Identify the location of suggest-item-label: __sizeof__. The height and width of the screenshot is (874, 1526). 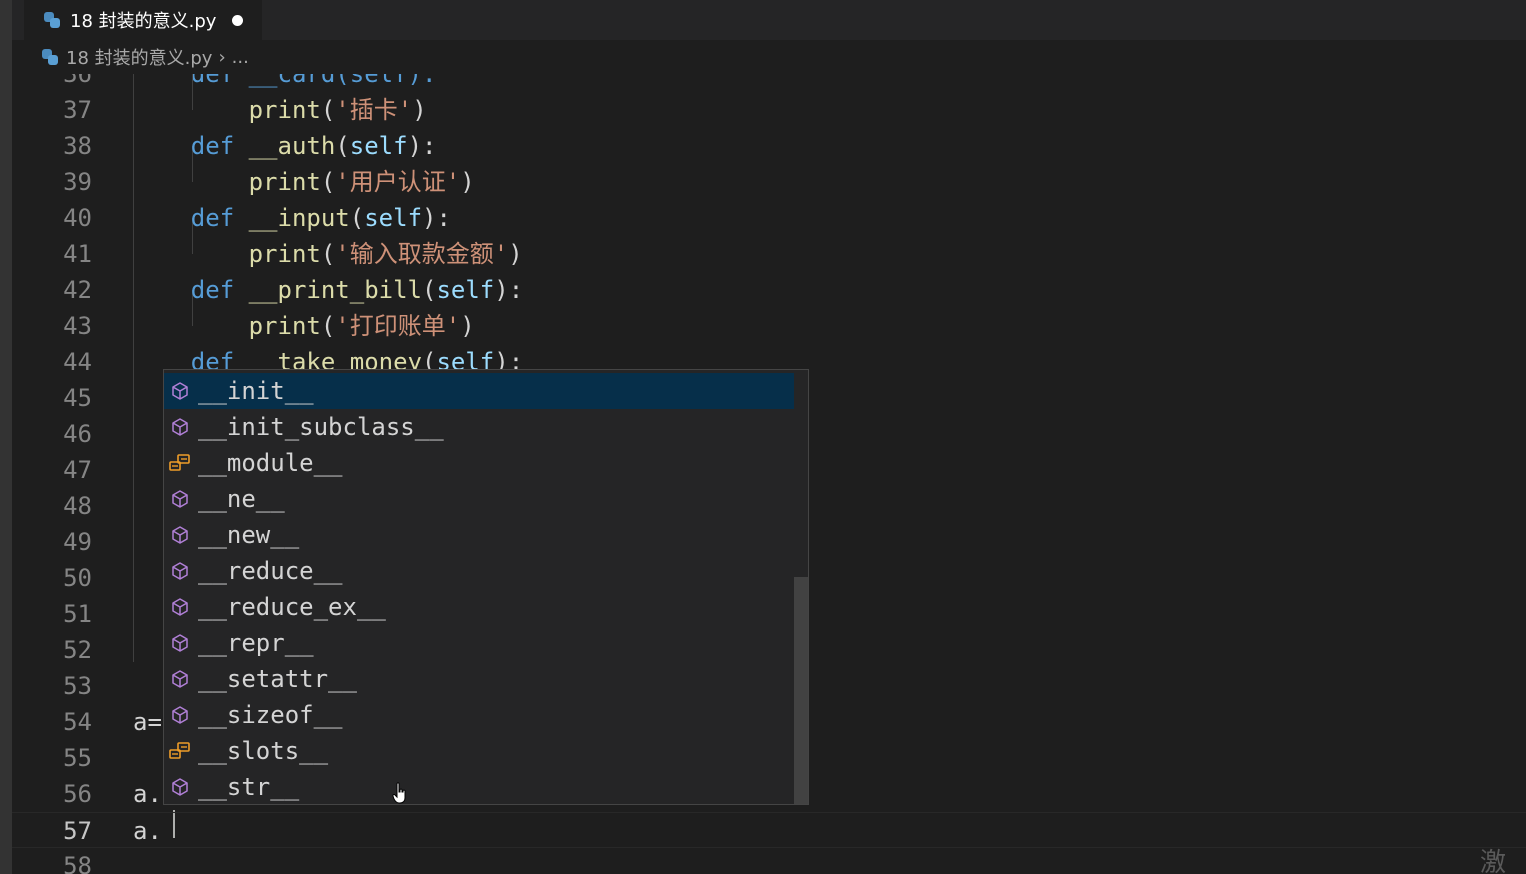
(270, 715).